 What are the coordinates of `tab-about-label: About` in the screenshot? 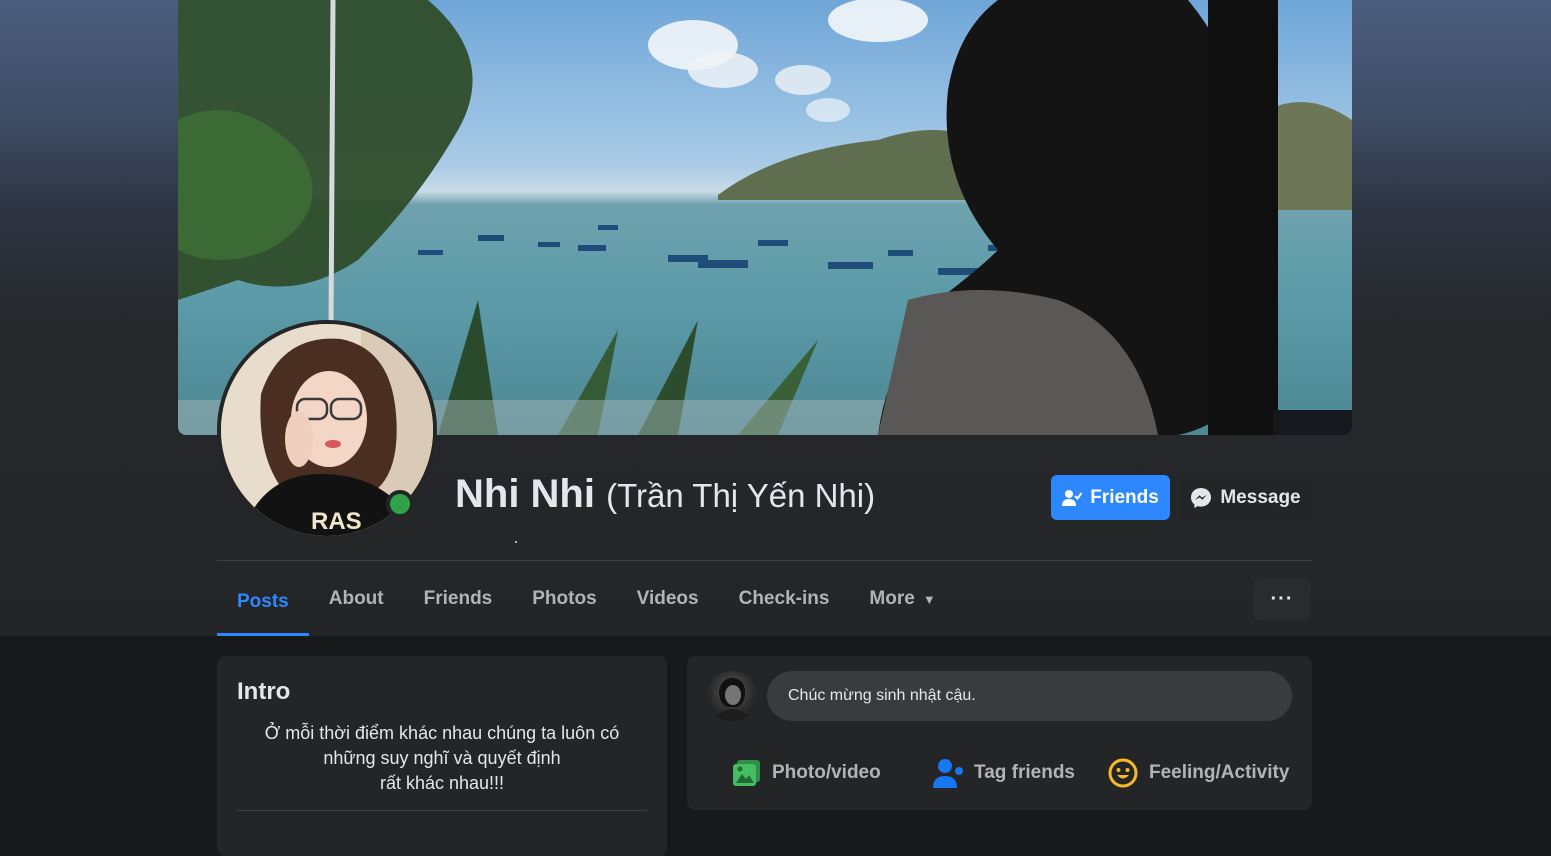 It's located at (356, 598).